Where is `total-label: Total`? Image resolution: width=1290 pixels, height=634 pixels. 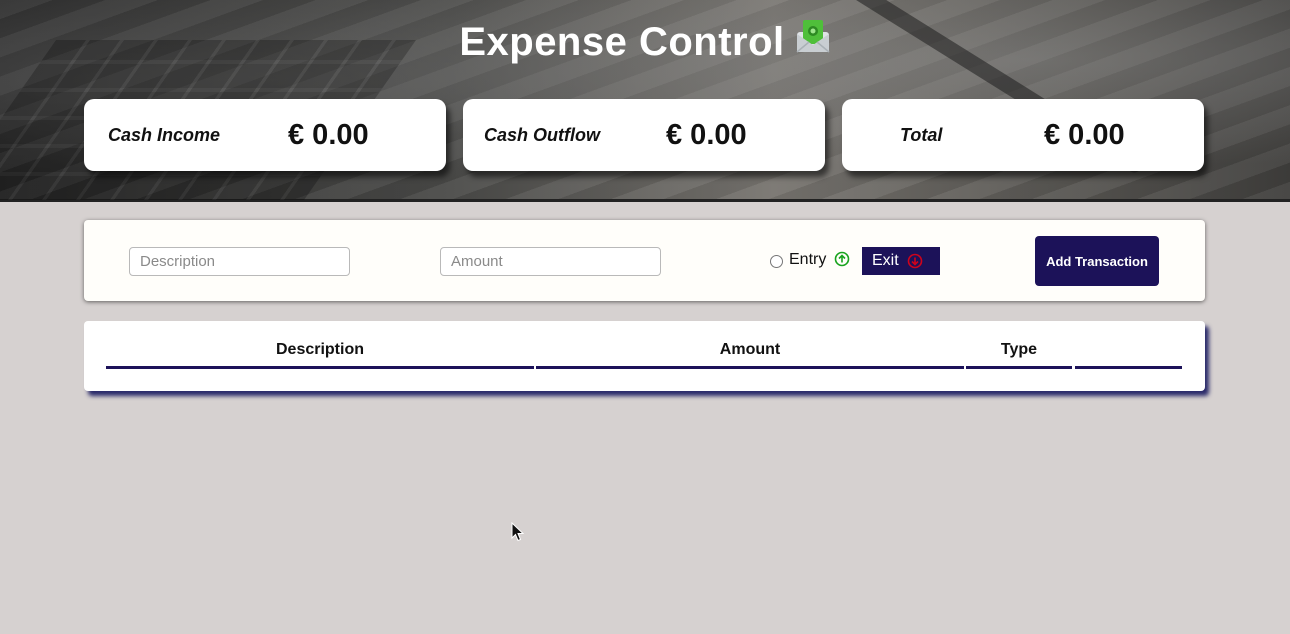 total-label: Total is located at coordinates (921, 135).